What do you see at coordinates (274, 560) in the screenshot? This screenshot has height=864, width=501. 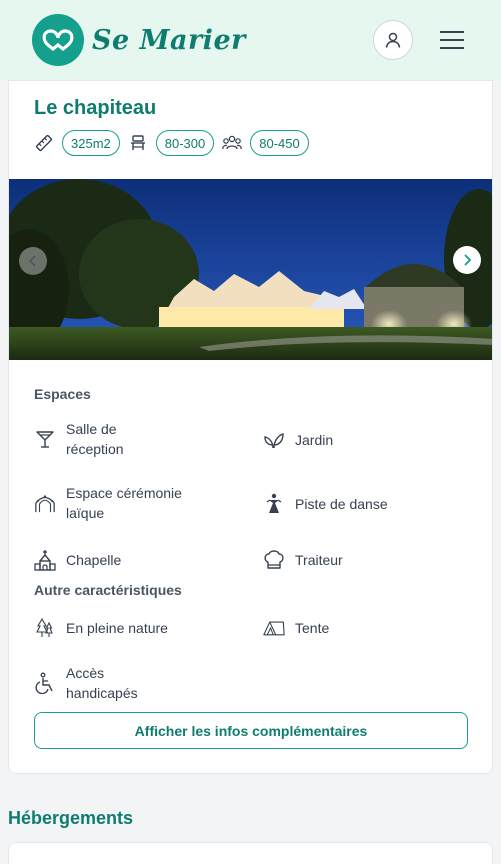 I see `chef-hat-icon` at bounding box center [274, 560].